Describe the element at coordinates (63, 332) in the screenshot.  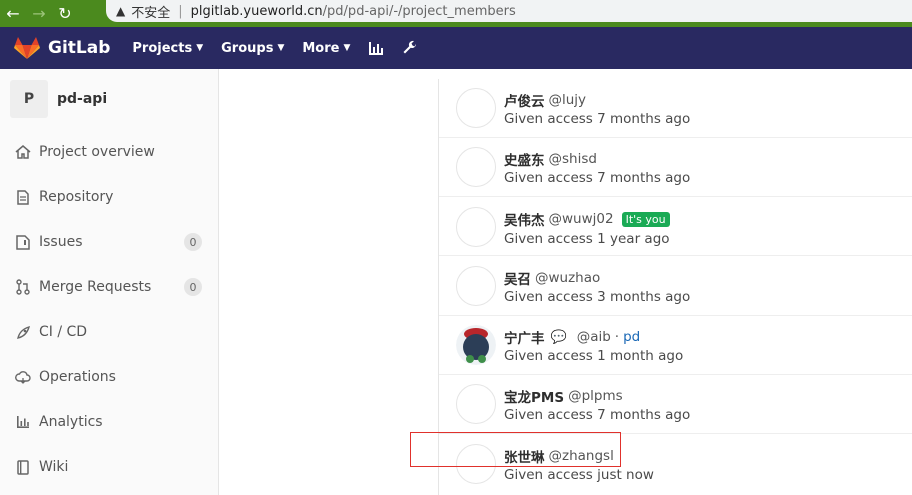
I see `sidebar-item-label: CI / CD` at that location.